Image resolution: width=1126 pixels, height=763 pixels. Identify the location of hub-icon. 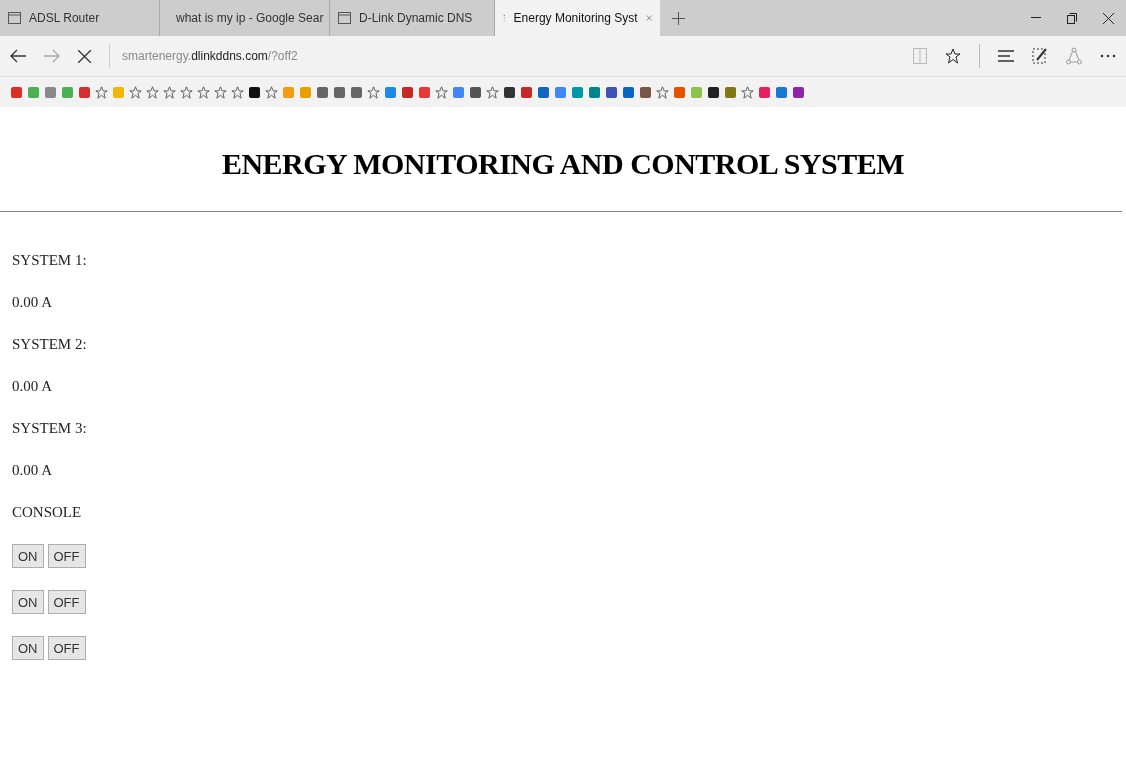
(1006, 56).